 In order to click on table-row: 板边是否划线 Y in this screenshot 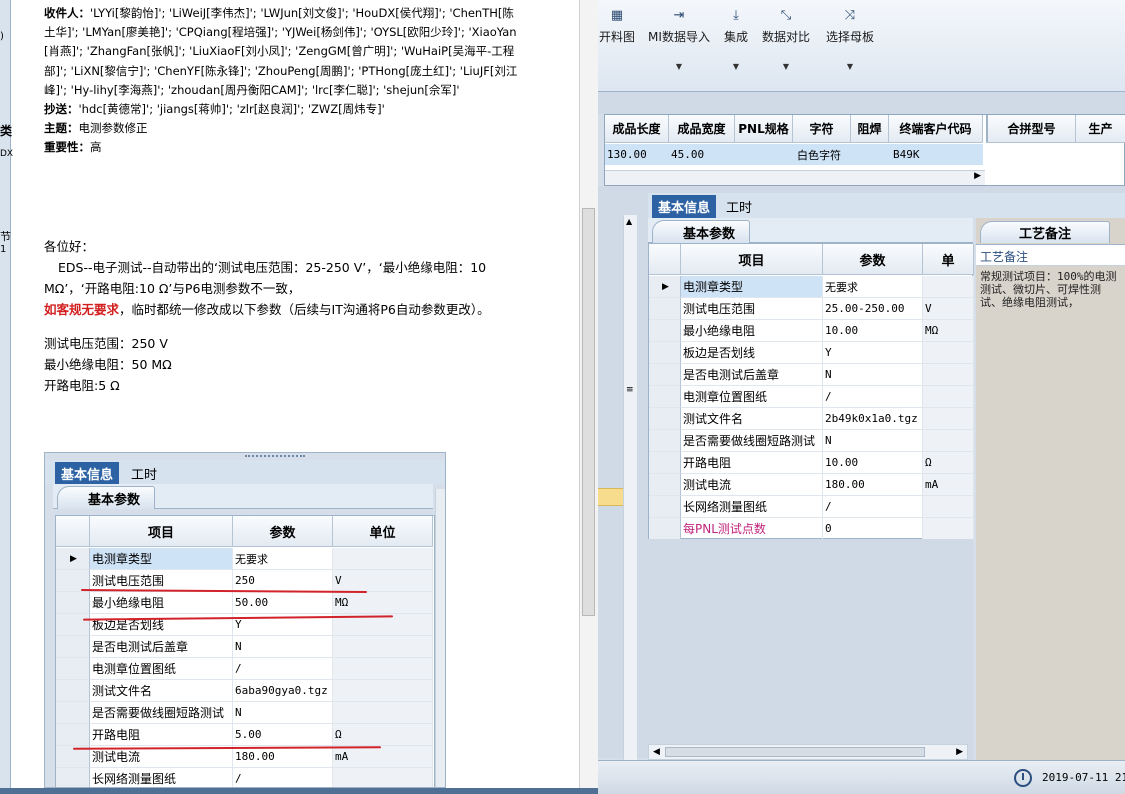, I will do `click(811, 353)`.